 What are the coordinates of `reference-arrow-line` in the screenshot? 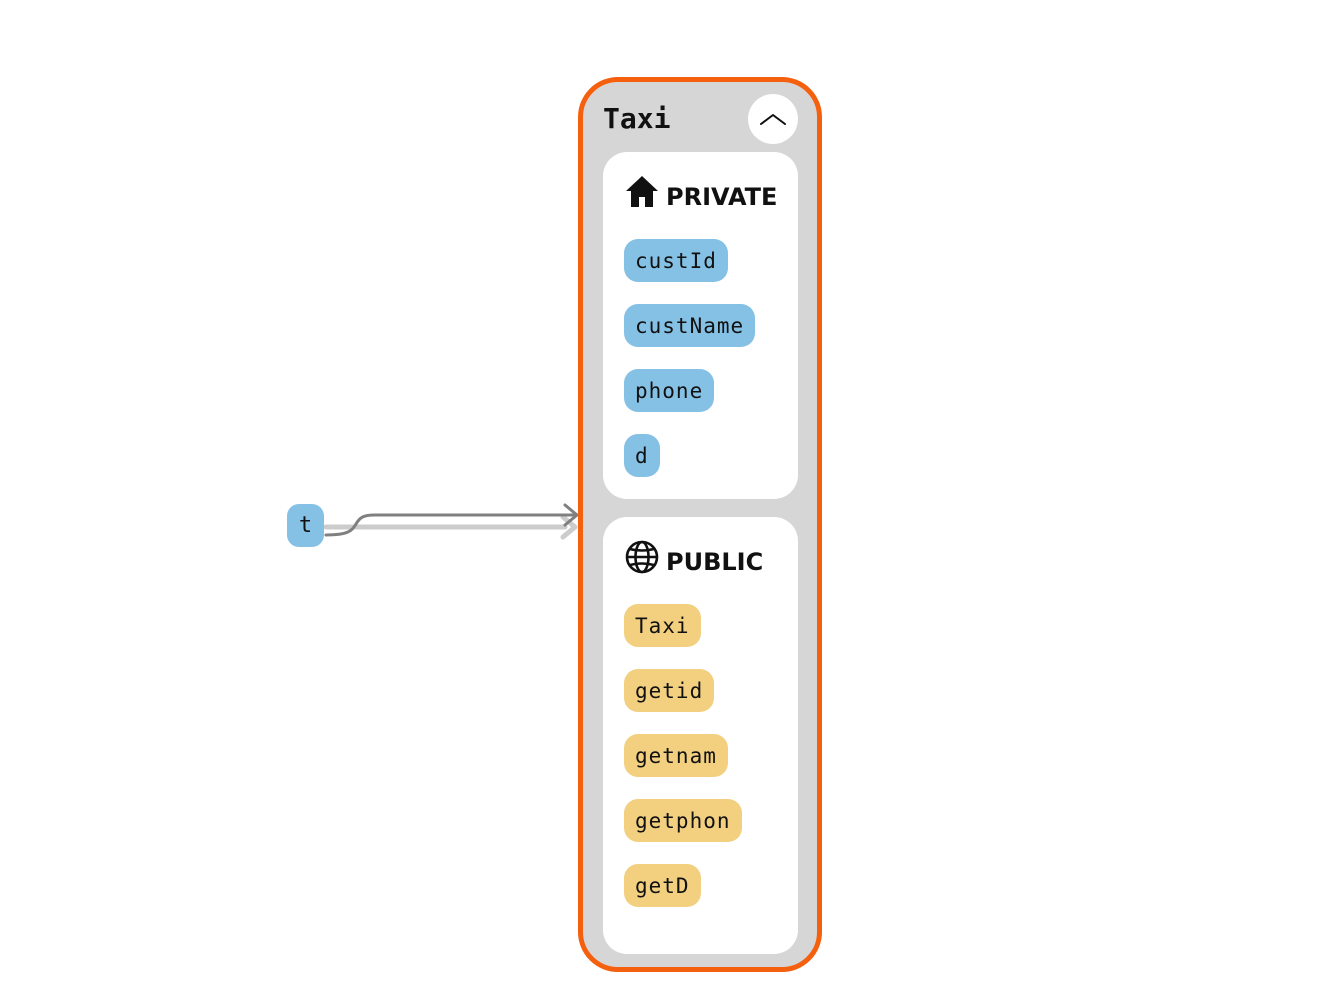 It's located at (451, 525).